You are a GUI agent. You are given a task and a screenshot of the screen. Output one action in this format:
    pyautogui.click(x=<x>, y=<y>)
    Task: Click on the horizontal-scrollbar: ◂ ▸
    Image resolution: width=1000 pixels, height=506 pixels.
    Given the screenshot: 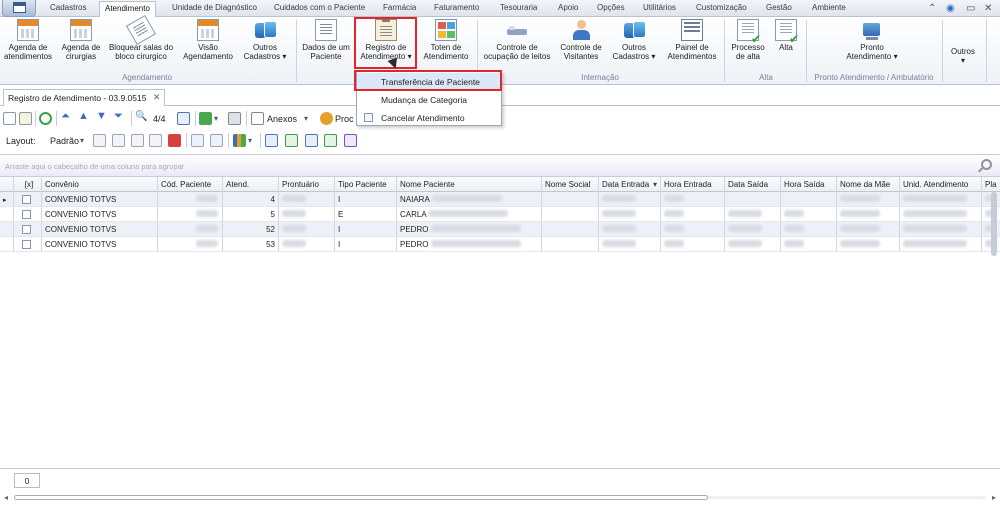 What is the action you would take?
    pyautogui.click(x=500, y=497)
    